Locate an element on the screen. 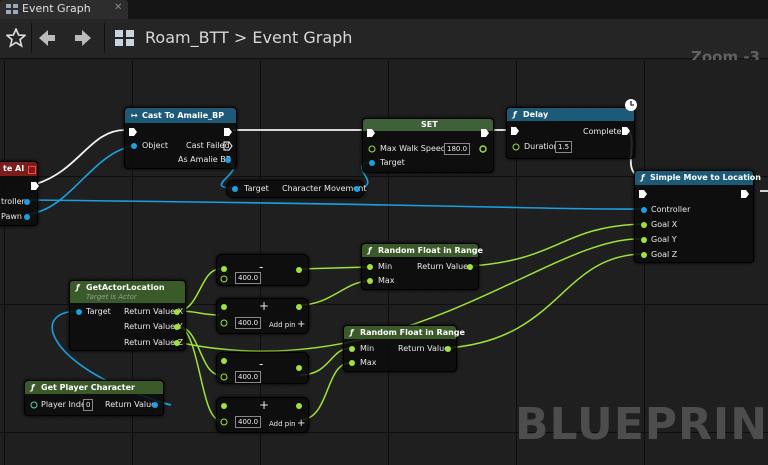 The height and width of the screenshot is (465, 768). pawn-pin is located at coordinates (27, 217).